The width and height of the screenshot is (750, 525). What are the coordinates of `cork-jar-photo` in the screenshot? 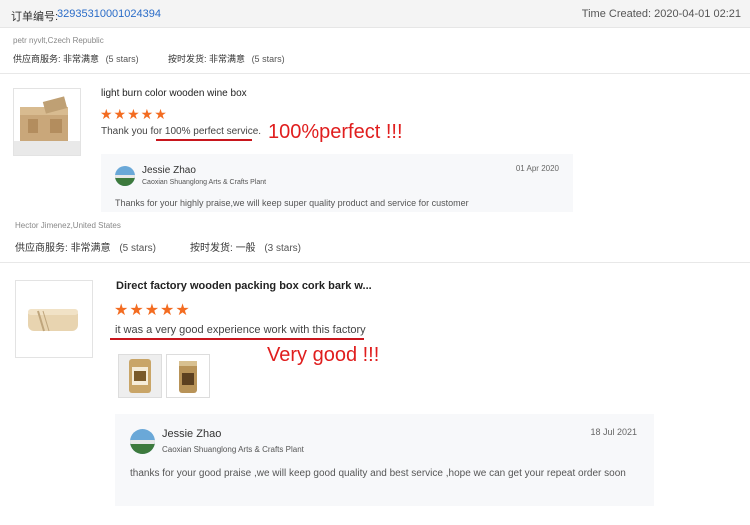 It's located at (140, 376).